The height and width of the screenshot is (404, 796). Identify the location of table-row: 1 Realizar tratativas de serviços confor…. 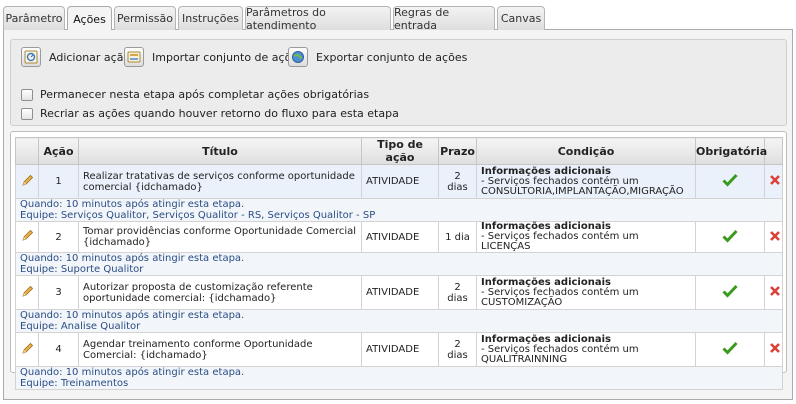
(399, 181).